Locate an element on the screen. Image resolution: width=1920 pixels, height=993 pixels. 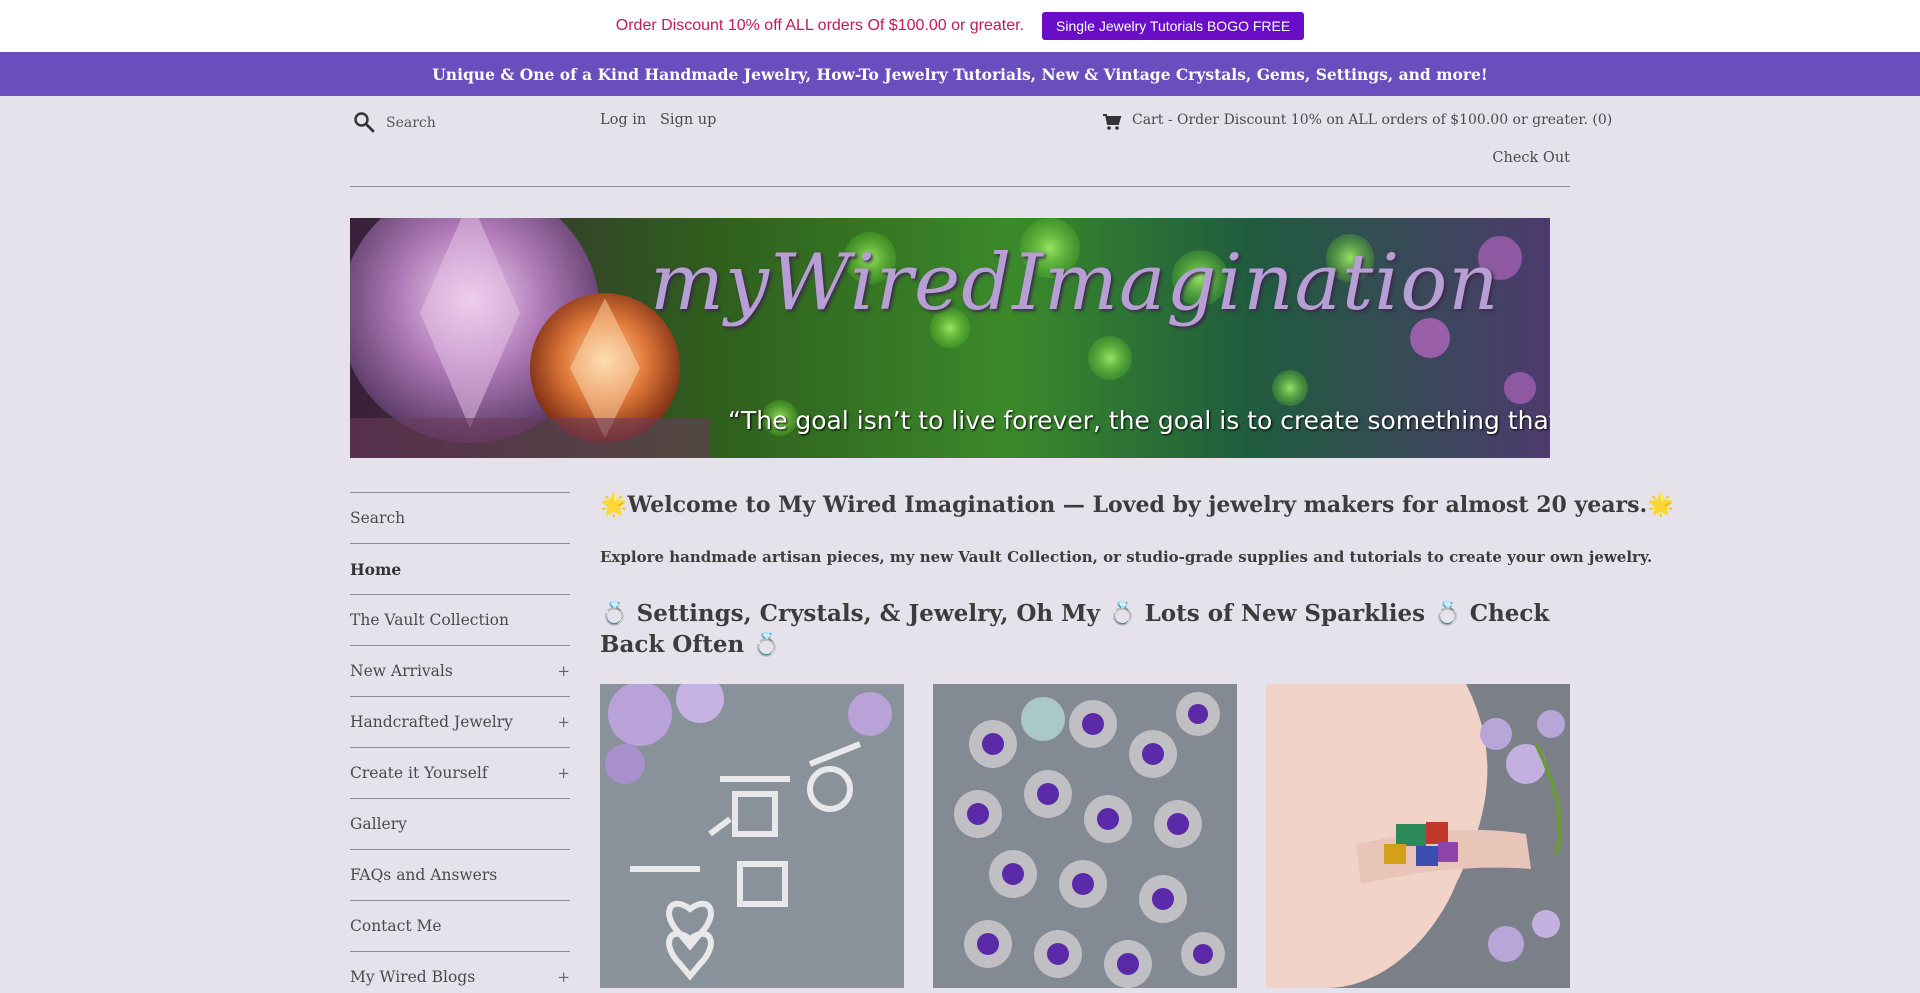
sidebar-item-label: Search is located at coordinates (378, 518).